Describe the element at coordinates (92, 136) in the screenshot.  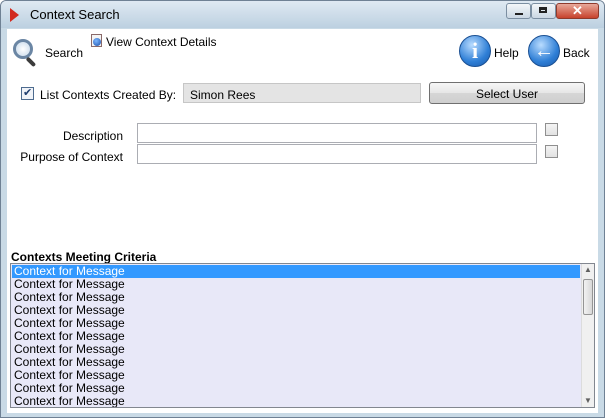
I see `description-label: Description` at that location.